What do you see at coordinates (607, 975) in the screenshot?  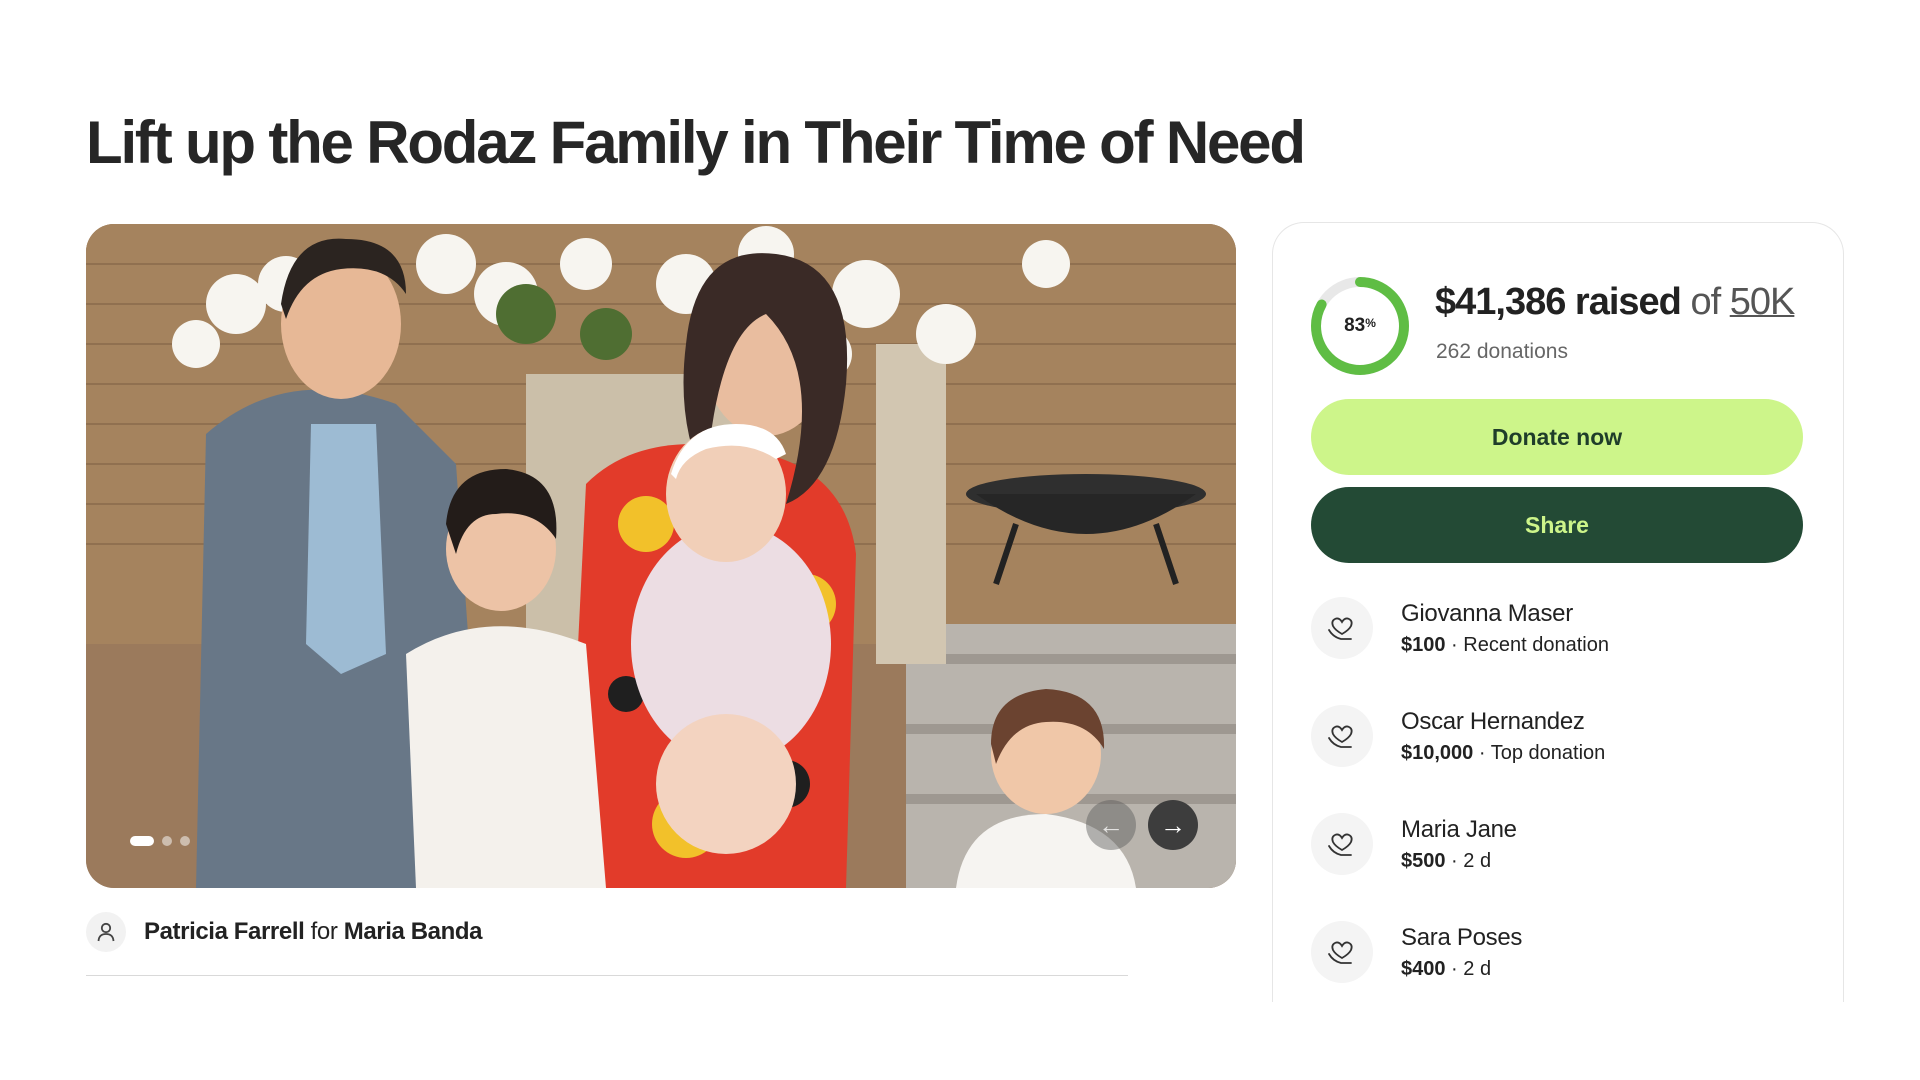 I see `divider` at bounding box center [607, 975].